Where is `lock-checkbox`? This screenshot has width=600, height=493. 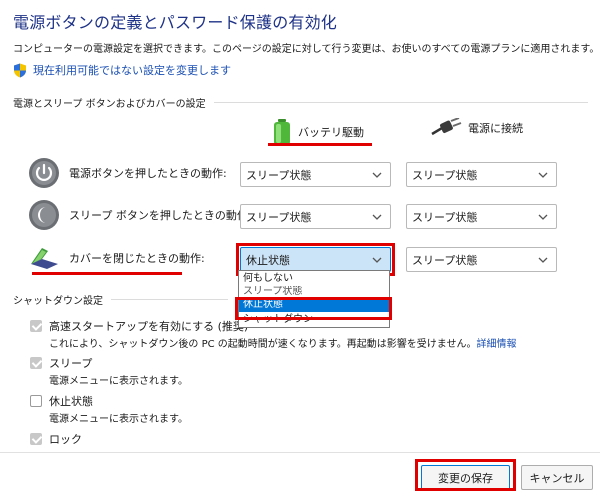
lock-checkbox is located at coordinates (36, 439).